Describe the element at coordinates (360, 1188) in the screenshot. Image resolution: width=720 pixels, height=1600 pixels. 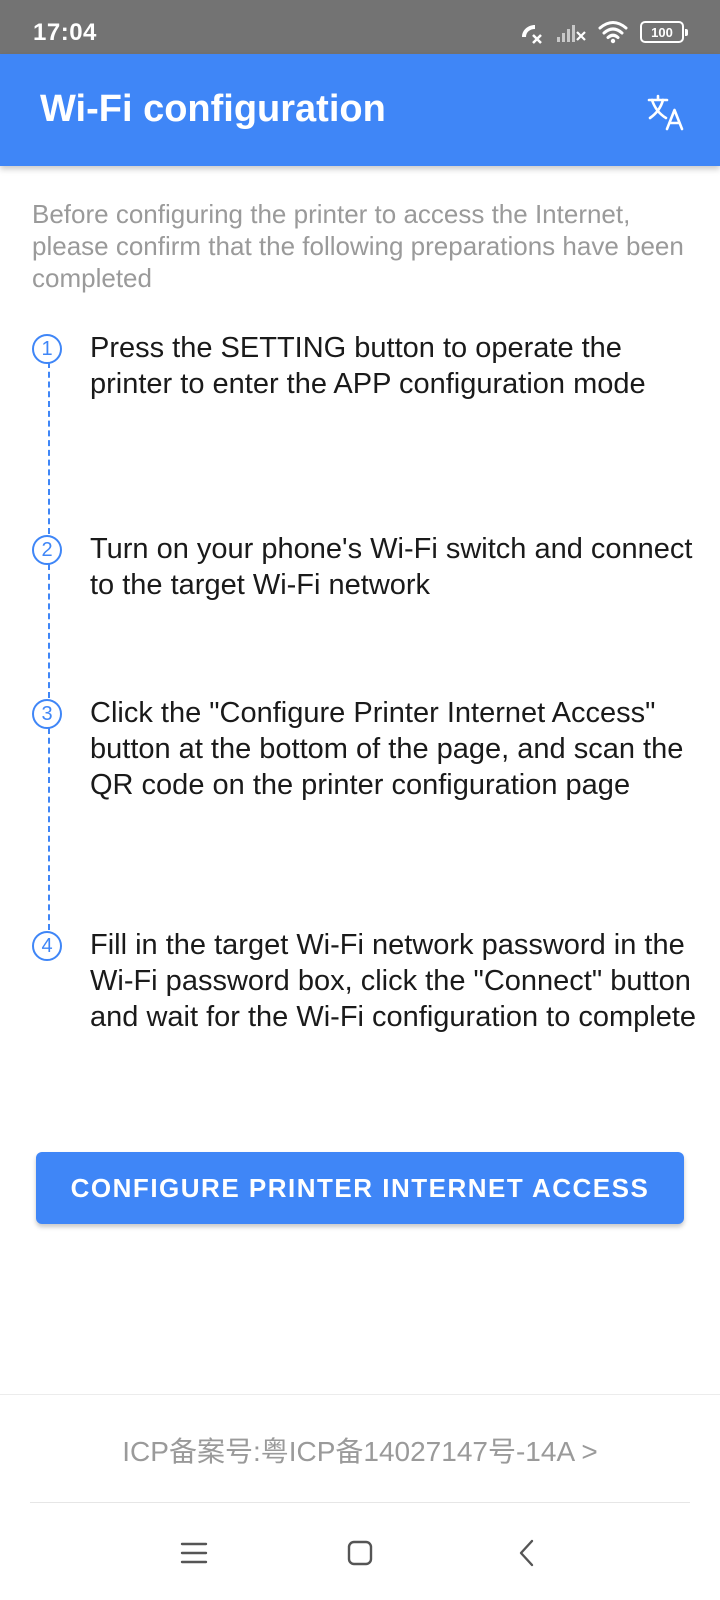
I see `configure-printer-button: CONFIGURE PRINTER INTERNET ACCESS` at that location.